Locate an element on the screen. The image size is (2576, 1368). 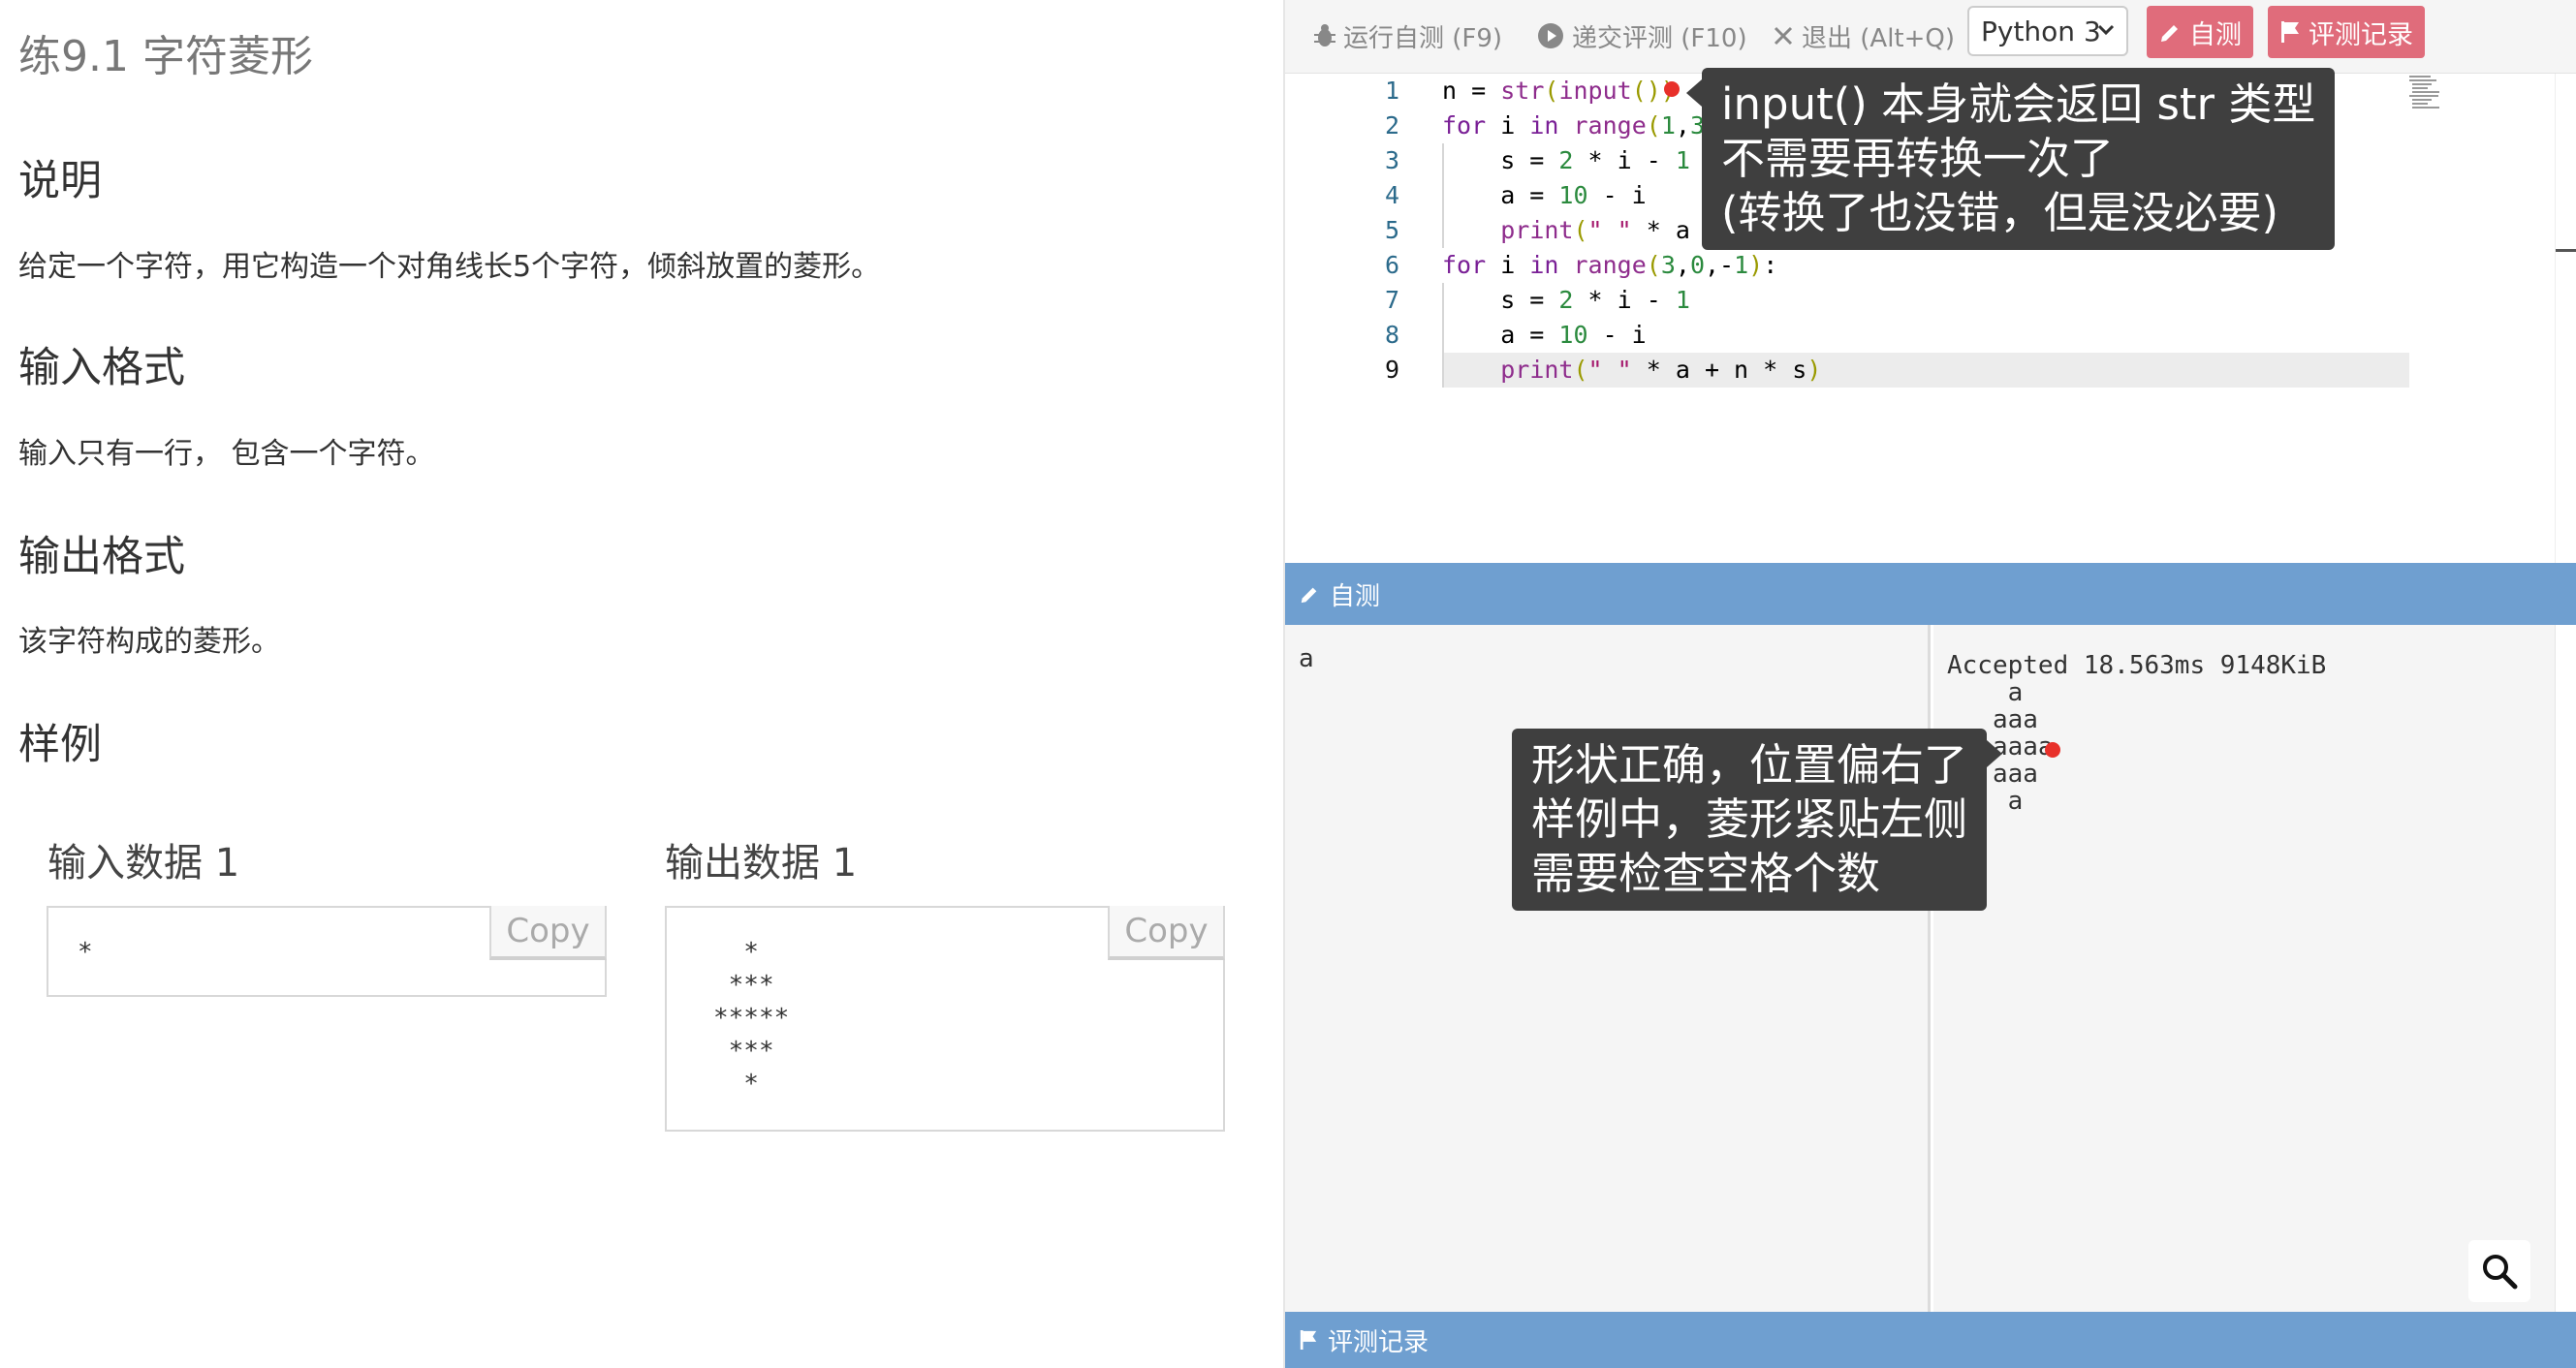
selftest-button: 自测 is located at coordinates (2200, 32).